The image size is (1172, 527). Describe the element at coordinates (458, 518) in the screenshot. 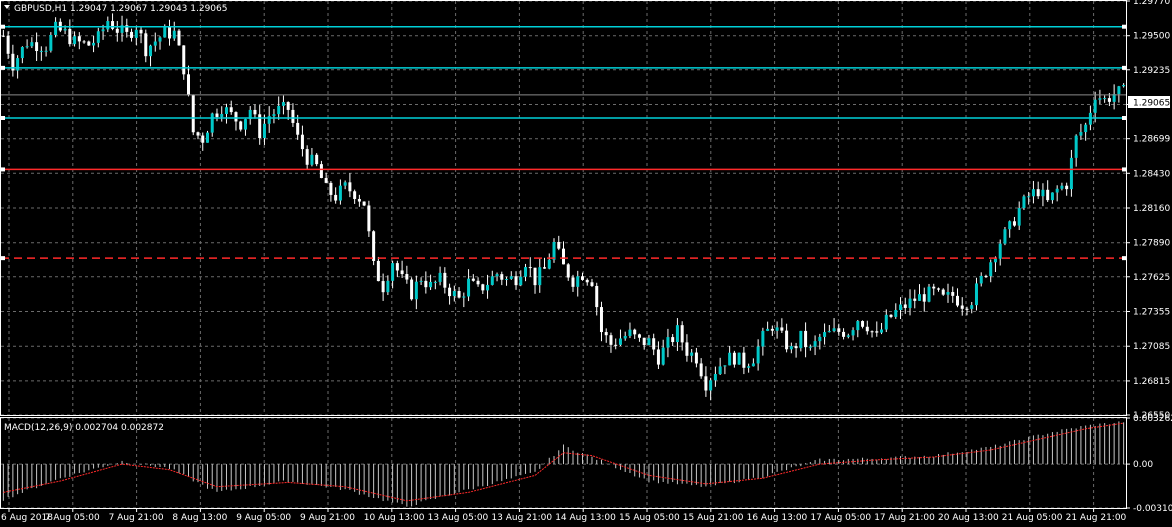

I see `time-tick-label: 13 Aug 05:00` at that location.